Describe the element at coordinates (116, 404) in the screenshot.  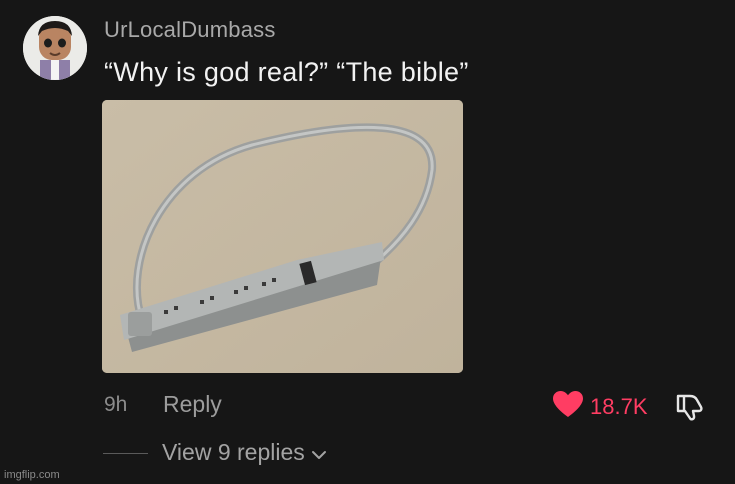
I see `comment-timestamp: 9h` at that location.